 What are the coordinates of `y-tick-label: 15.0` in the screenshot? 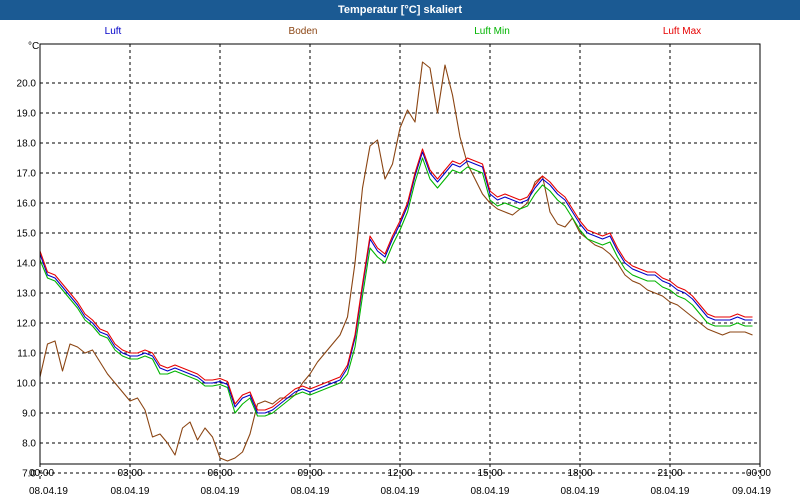 It's located at (27, 234).